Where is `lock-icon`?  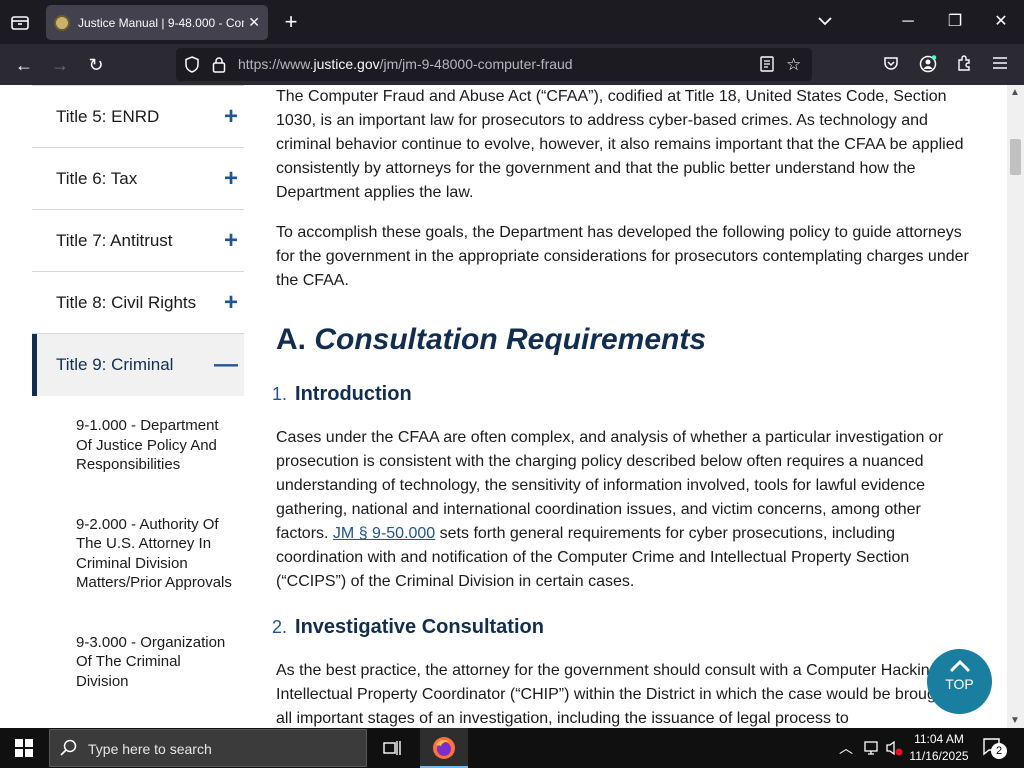
lock-icon is located at coordinates (219, 67).